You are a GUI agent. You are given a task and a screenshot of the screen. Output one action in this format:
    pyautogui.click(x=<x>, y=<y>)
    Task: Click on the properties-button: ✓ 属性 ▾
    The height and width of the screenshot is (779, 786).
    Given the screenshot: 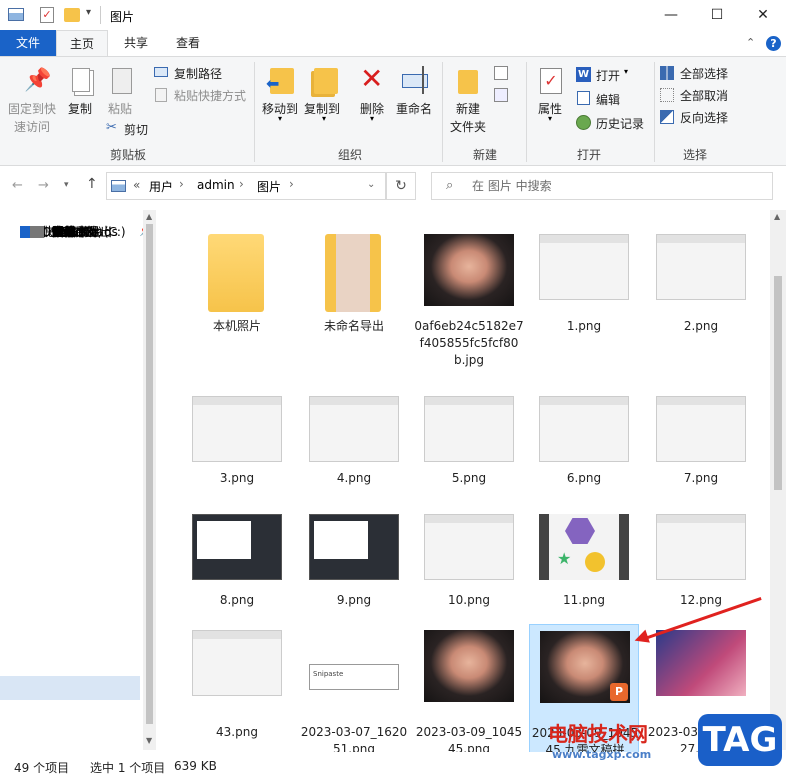 What is the action you would take?
    pyautogui.click(x=552, y=93)
    